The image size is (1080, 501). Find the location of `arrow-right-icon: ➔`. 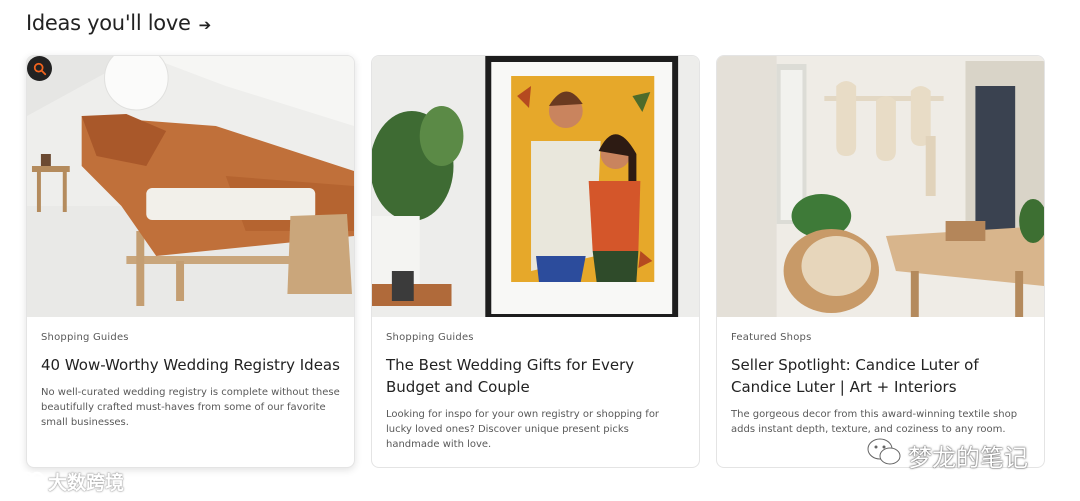

arrow-right-icon: ➔ is located at coordinates (205, 25).